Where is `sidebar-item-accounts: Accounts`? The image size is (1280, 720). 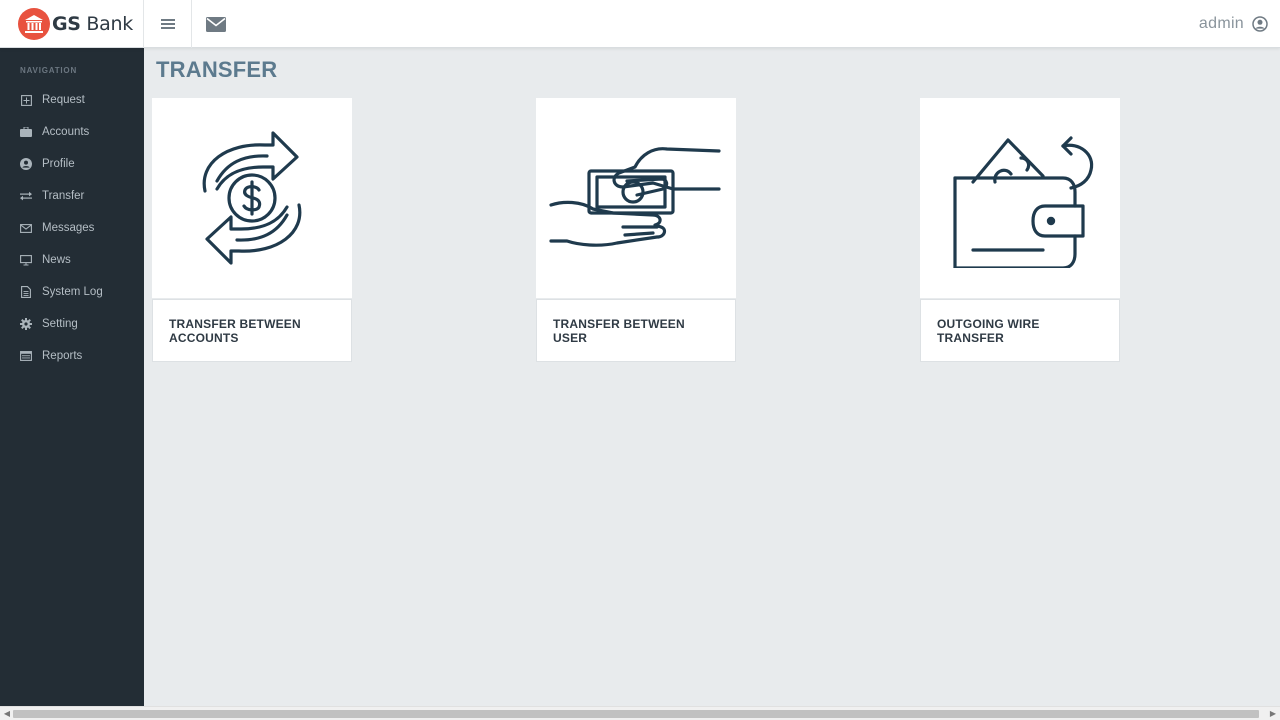 sidebar-item-accounts: Accounts is located at coordinates (72, 132).